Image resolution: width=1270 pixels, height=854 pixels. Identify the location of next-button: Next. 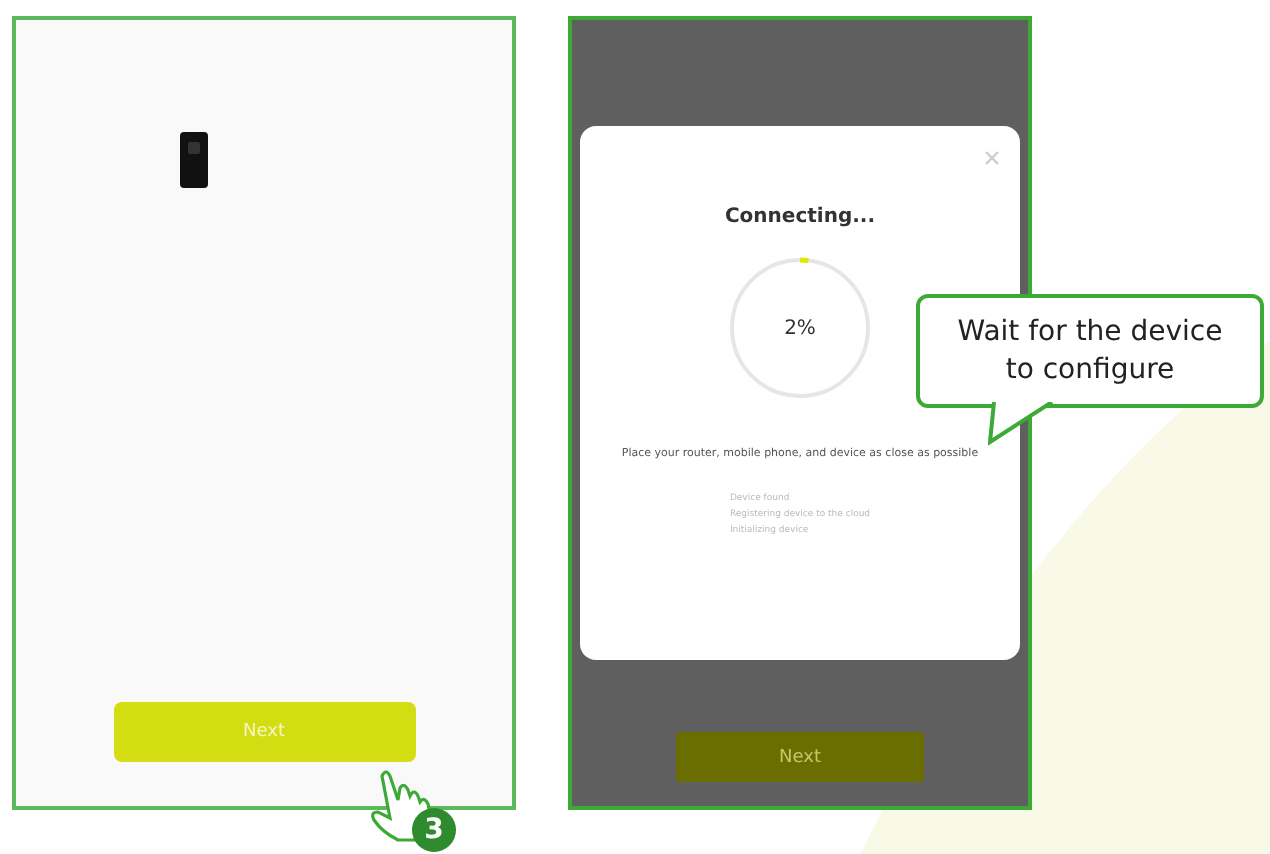
(800, 757).